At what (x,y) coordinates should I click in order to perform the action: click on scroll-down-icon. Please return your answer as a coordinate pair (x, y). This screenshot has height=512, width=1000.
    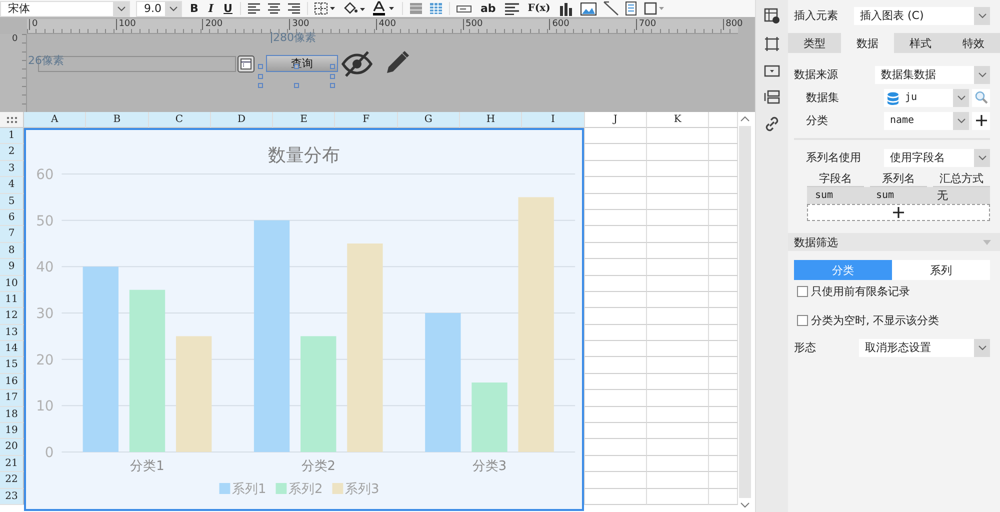
    Looking at the image, I should click on (745, 505).